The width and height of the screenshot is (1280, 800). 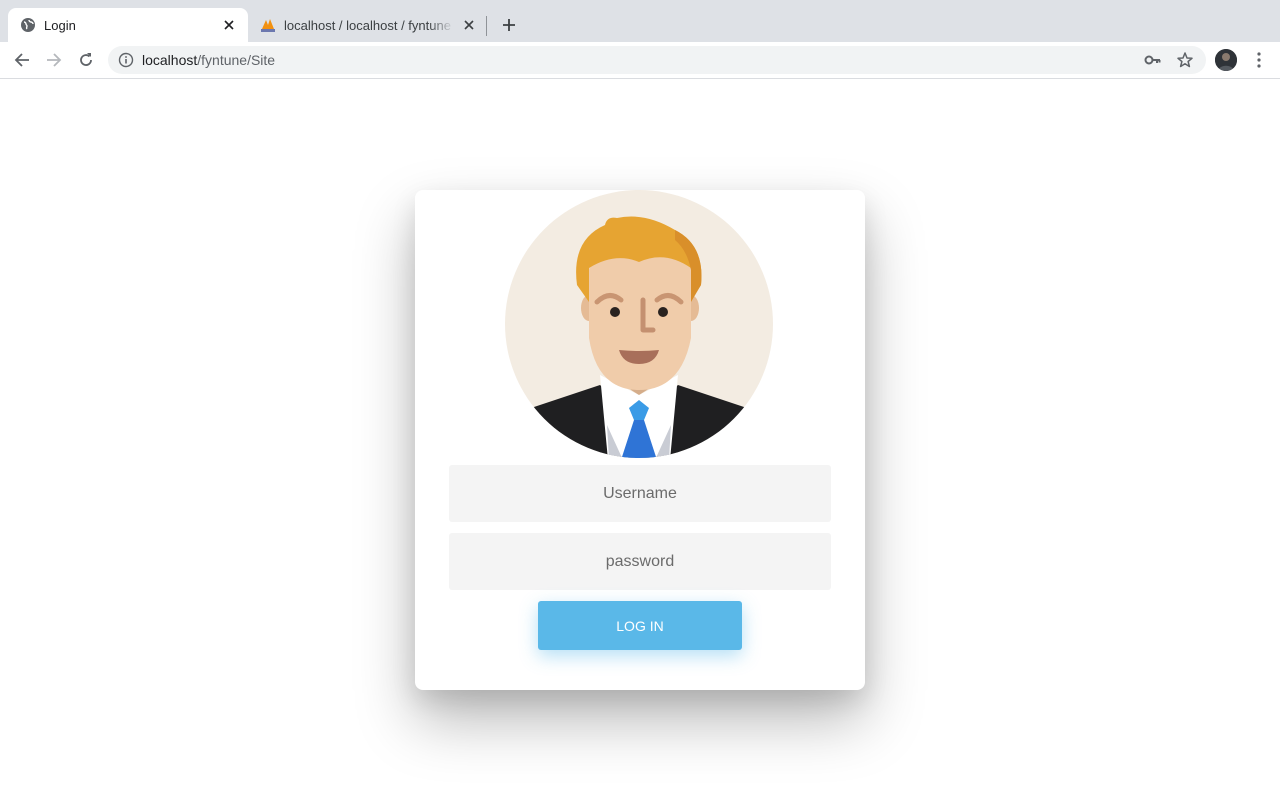 What do you see at coordinates (60, 25) in the screenshot?
I see `tab-title: Login` at bounding box center [60, 25].